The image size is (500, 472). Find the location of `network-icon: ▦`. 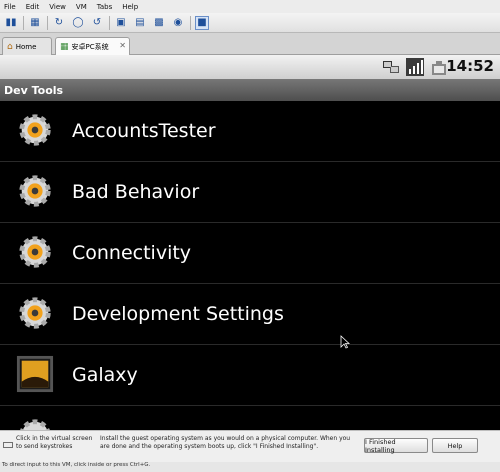

network-icon: ▦ is located at coordinates (35, 23).